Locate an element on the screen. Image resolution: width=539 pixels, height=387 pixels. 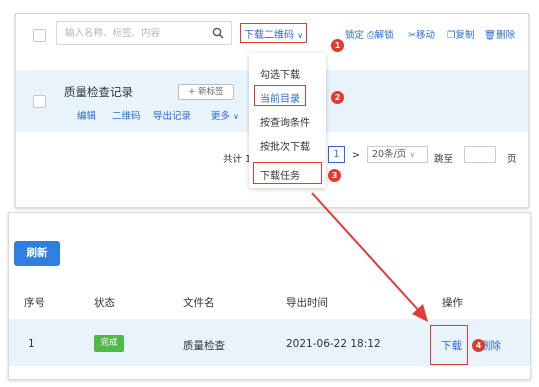
lock-button: 锁定 is located at coordinates (354, 34).